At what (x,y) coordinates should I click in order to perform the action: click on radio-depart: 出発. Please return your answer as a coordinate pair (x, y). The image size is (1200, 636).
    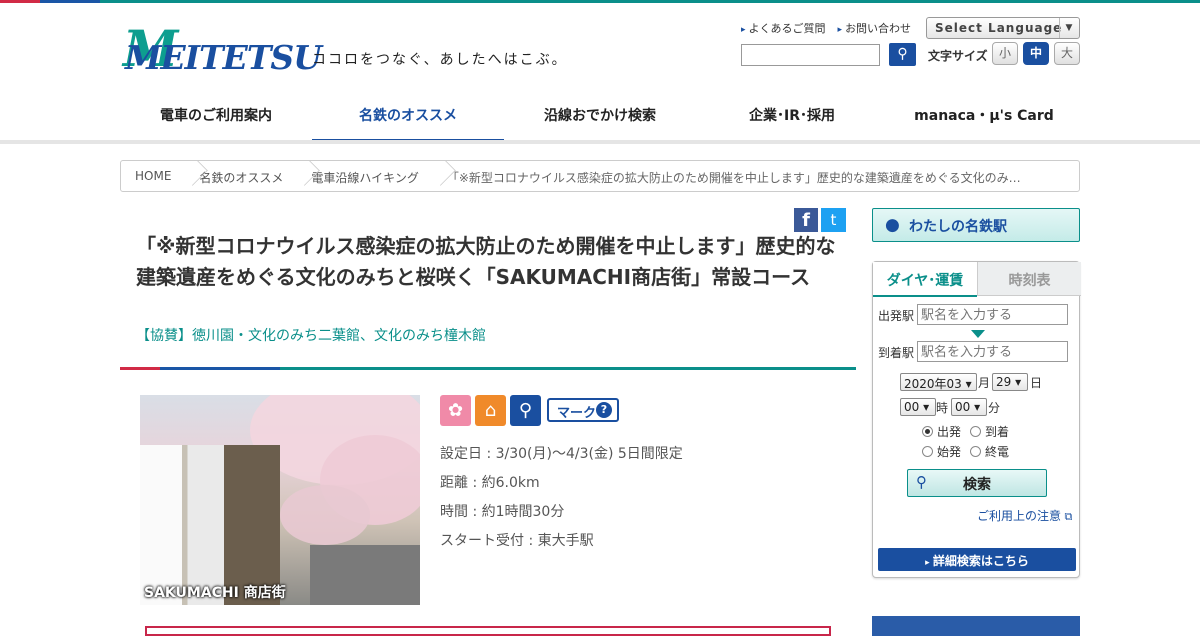
    Looking at the image, I should click on (941, 431).